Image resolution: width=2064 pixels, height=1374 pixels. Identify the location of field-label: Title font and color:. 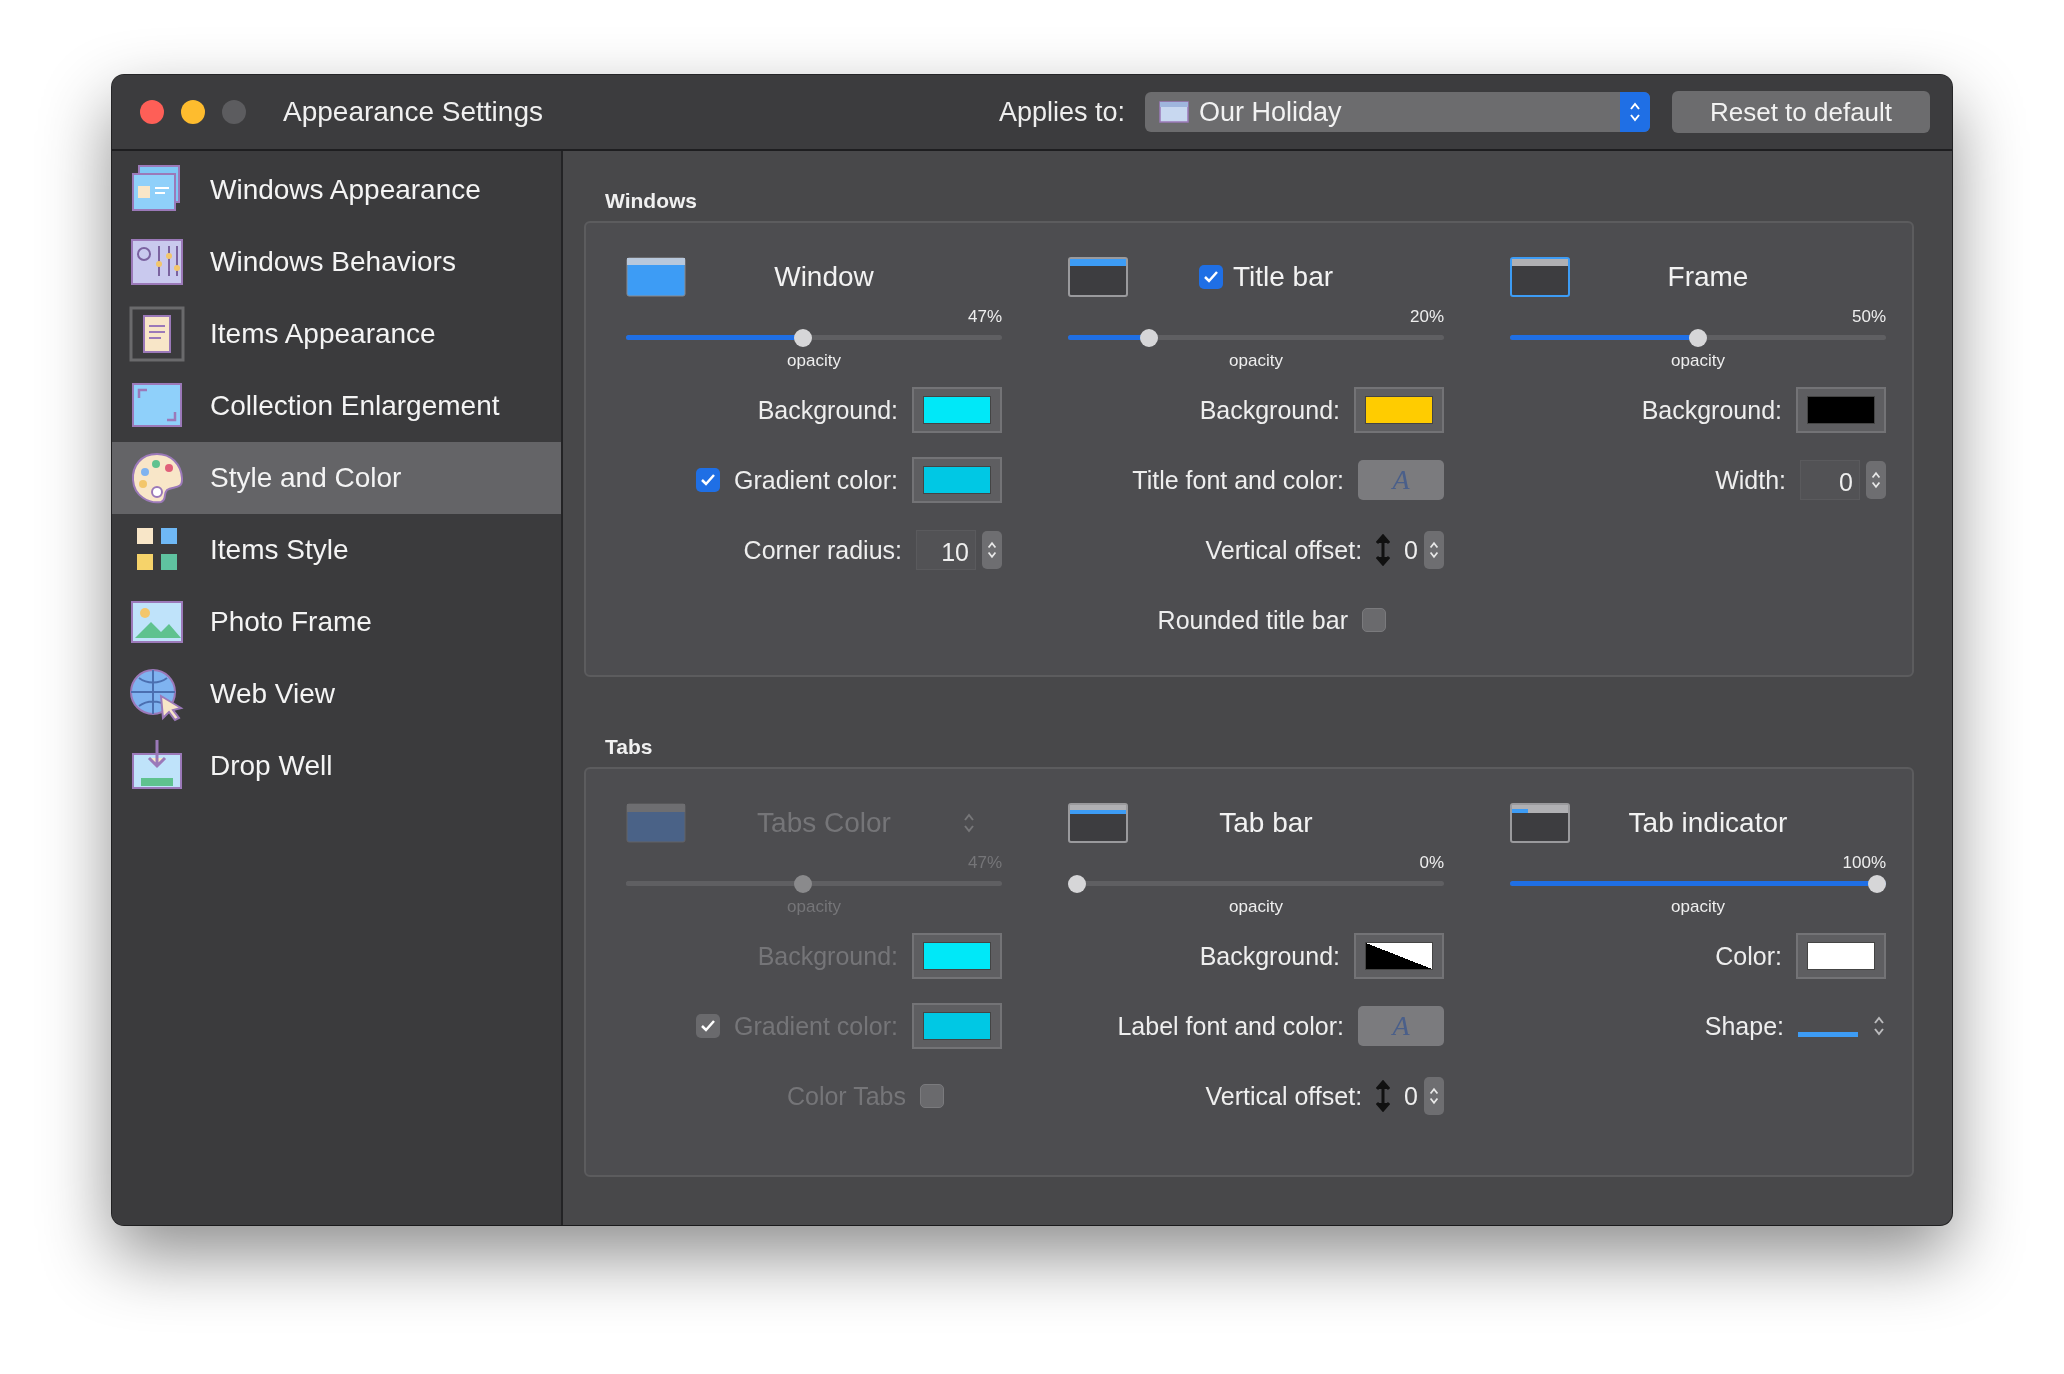
(1238, 480).